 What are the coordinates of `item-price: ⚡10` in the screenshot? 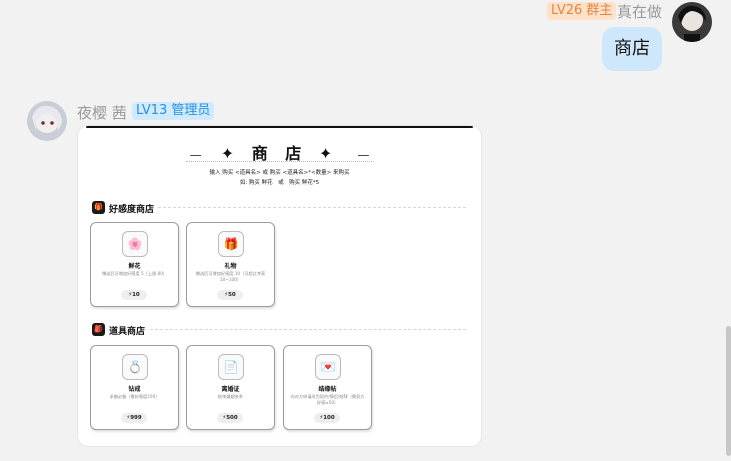 It's located at (134, 295).